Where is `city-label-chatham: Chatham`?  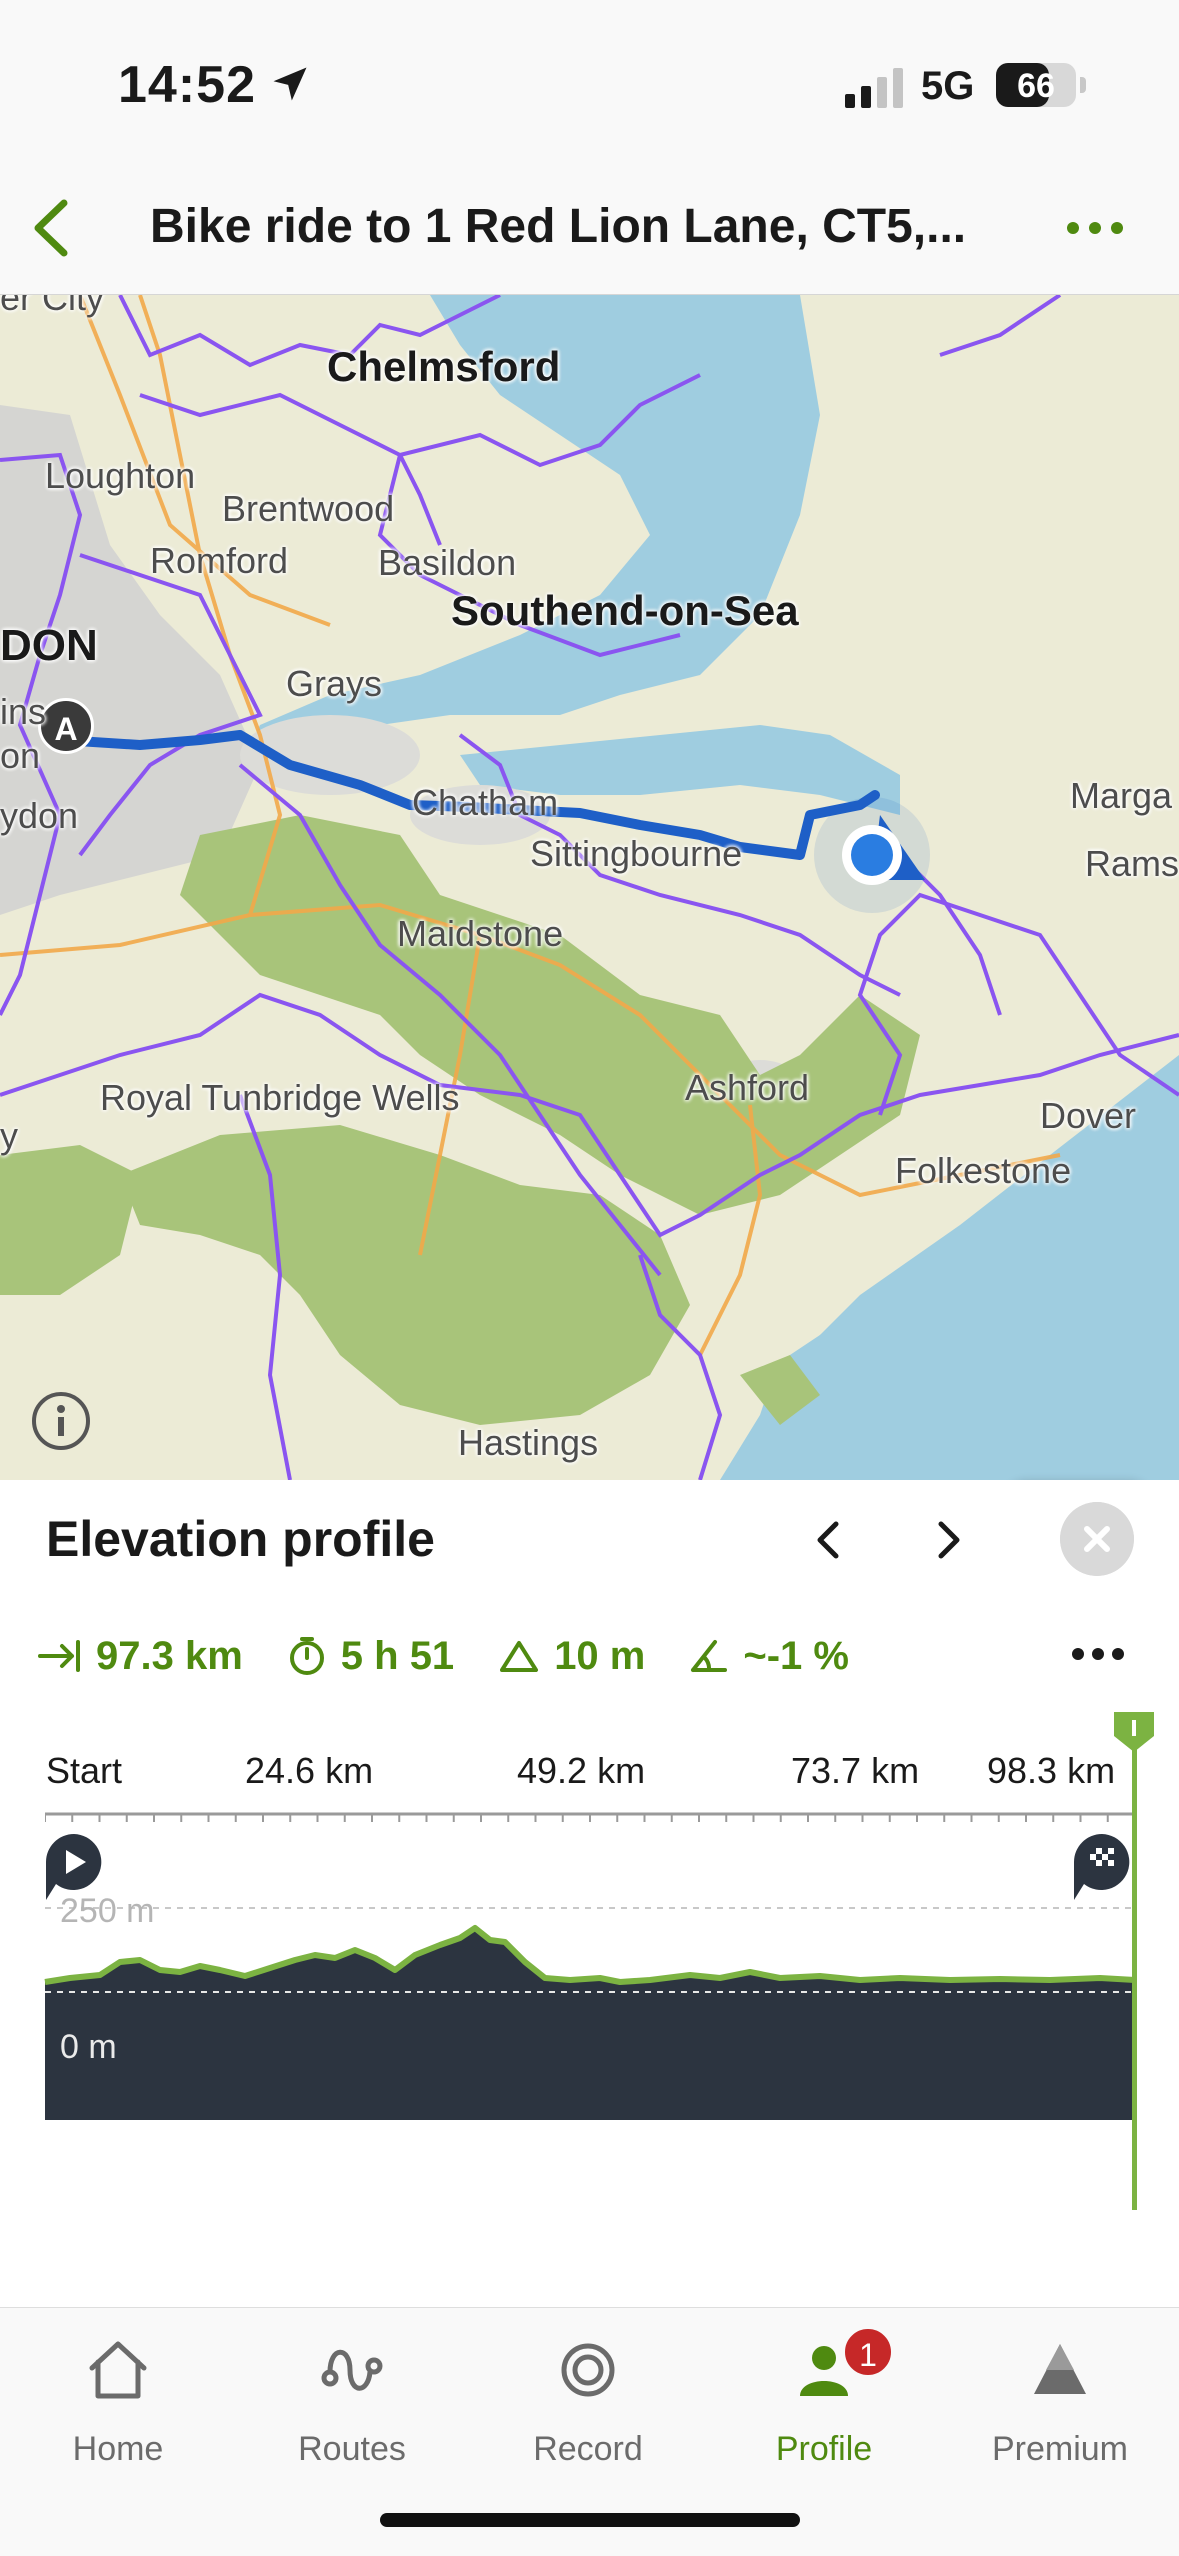
city-label-chatham: Chatham is located at coordinates (485, 802).